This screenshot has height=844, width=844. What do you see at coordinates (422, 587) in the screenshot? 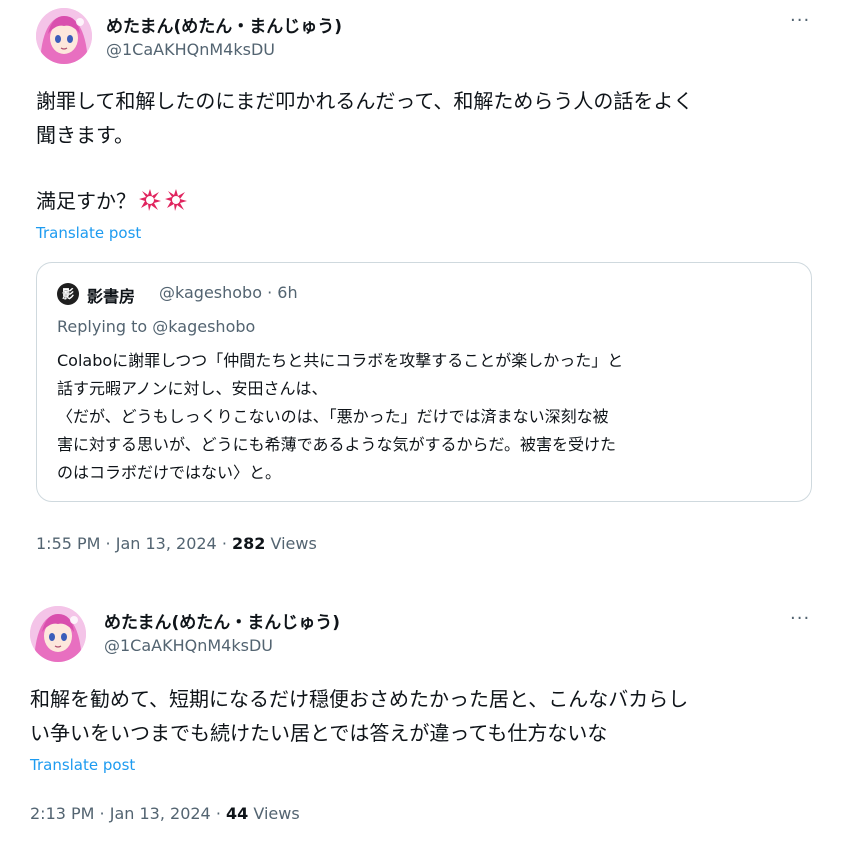
I see `tweet-separator` at bounding box center [422, 587].